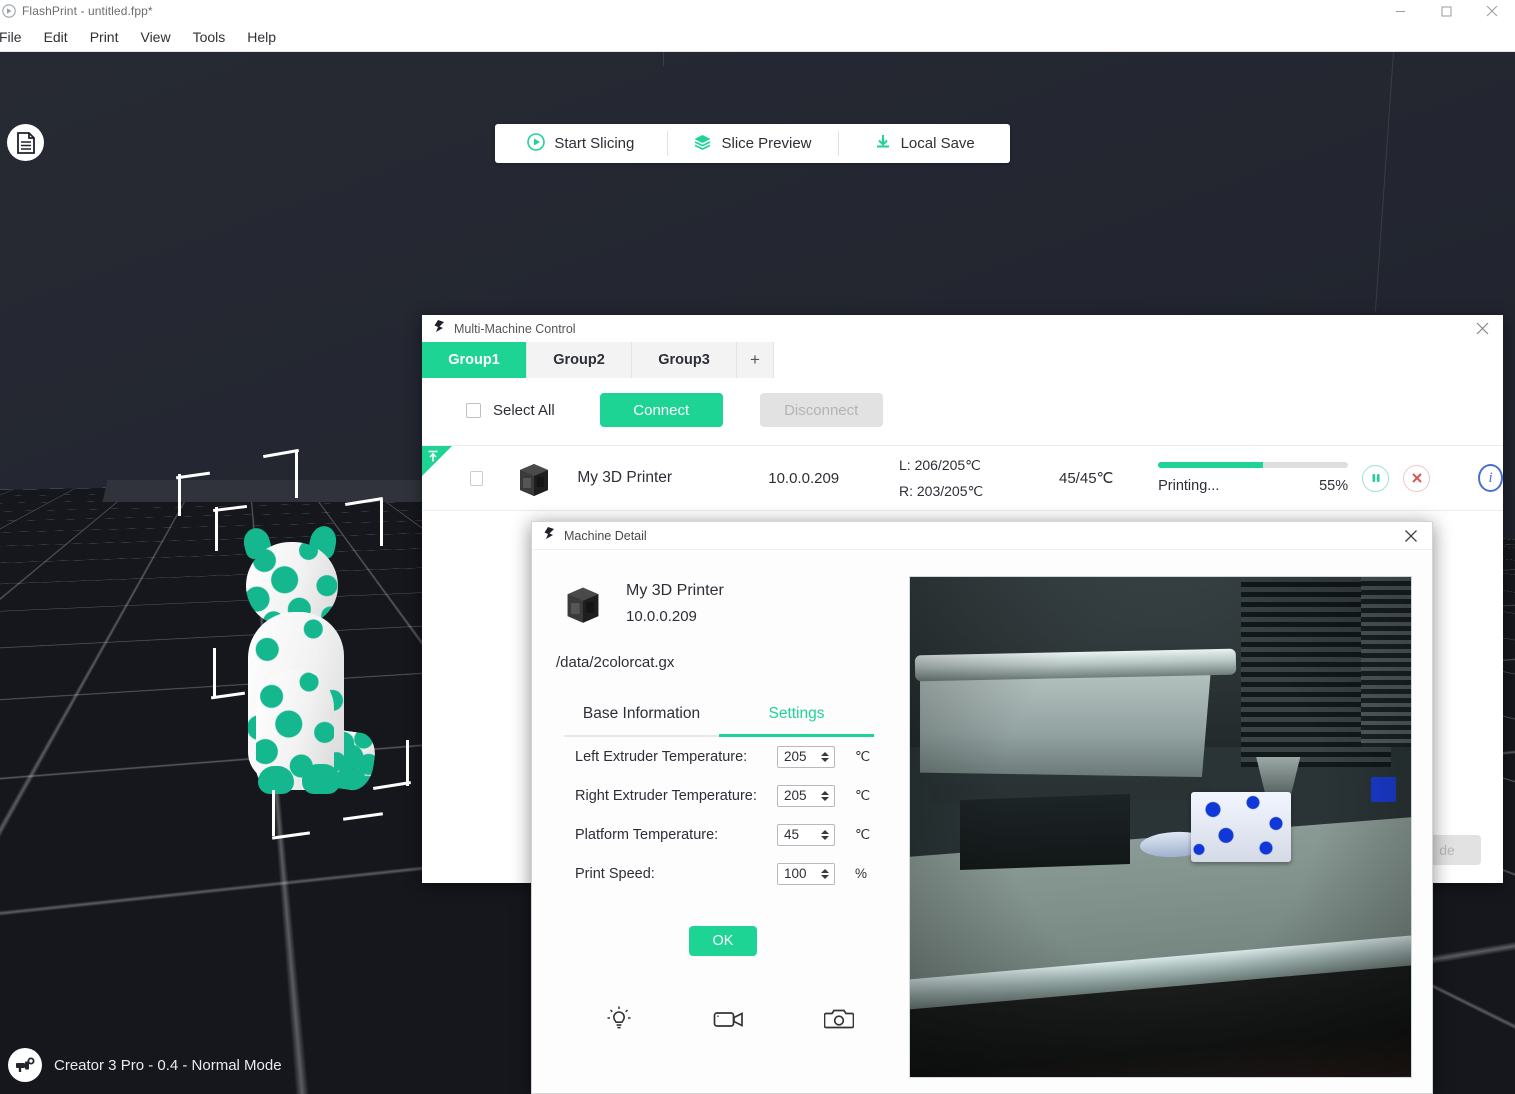 The image size is (1515, 1094). I want to click on machine-ip: 10.0.0.209, so click(804, 478).